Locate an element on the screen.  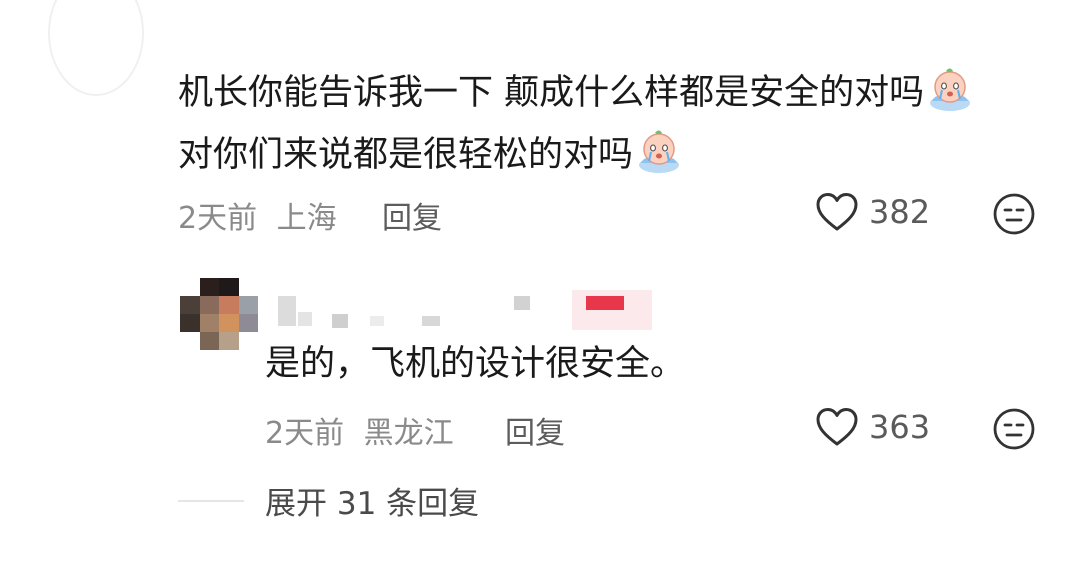
reply-like-button: 363 is located at coordinates (872, 427).